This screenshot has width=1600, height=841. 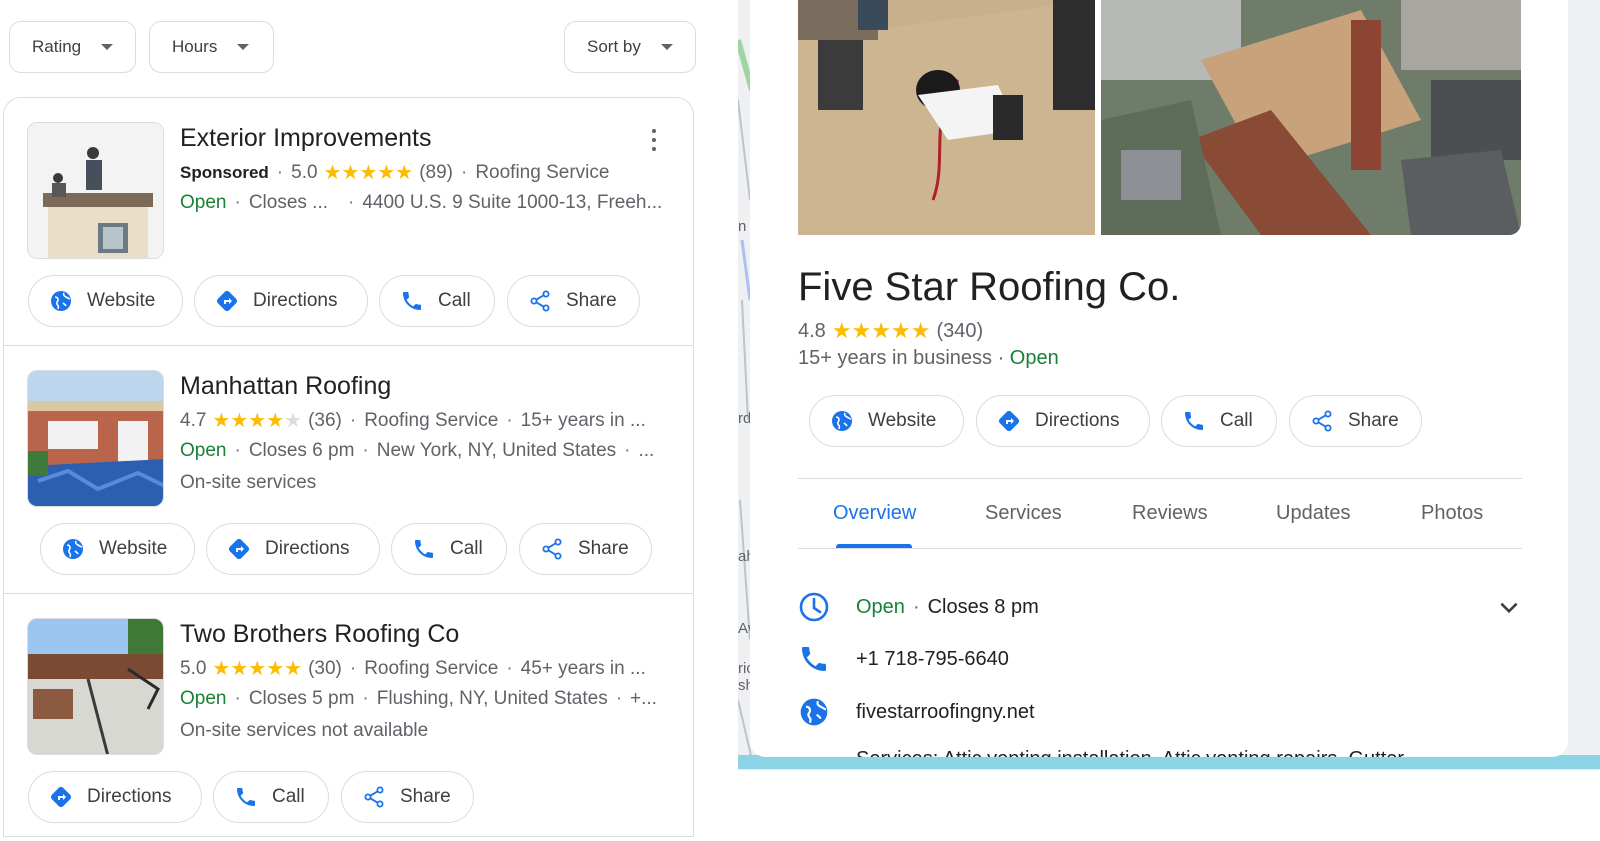 I want to click on tab-photos: Photos, so click(x=1452, y=513).